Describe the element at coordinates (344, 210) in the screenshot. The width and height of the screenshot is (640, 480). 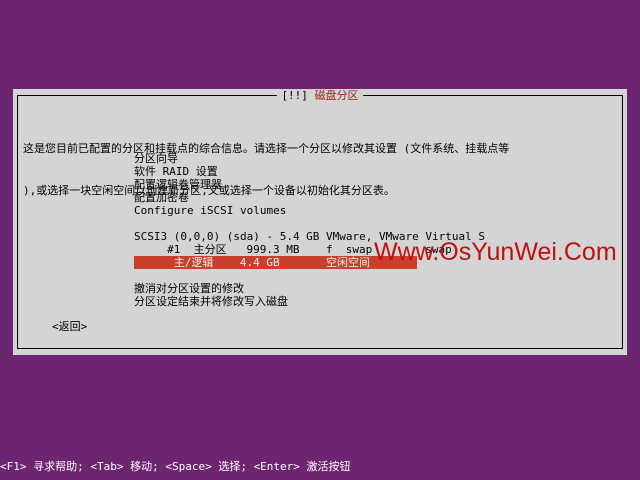
I see `menu-item-iscsi: Configure iSCSI volumes` at that location.